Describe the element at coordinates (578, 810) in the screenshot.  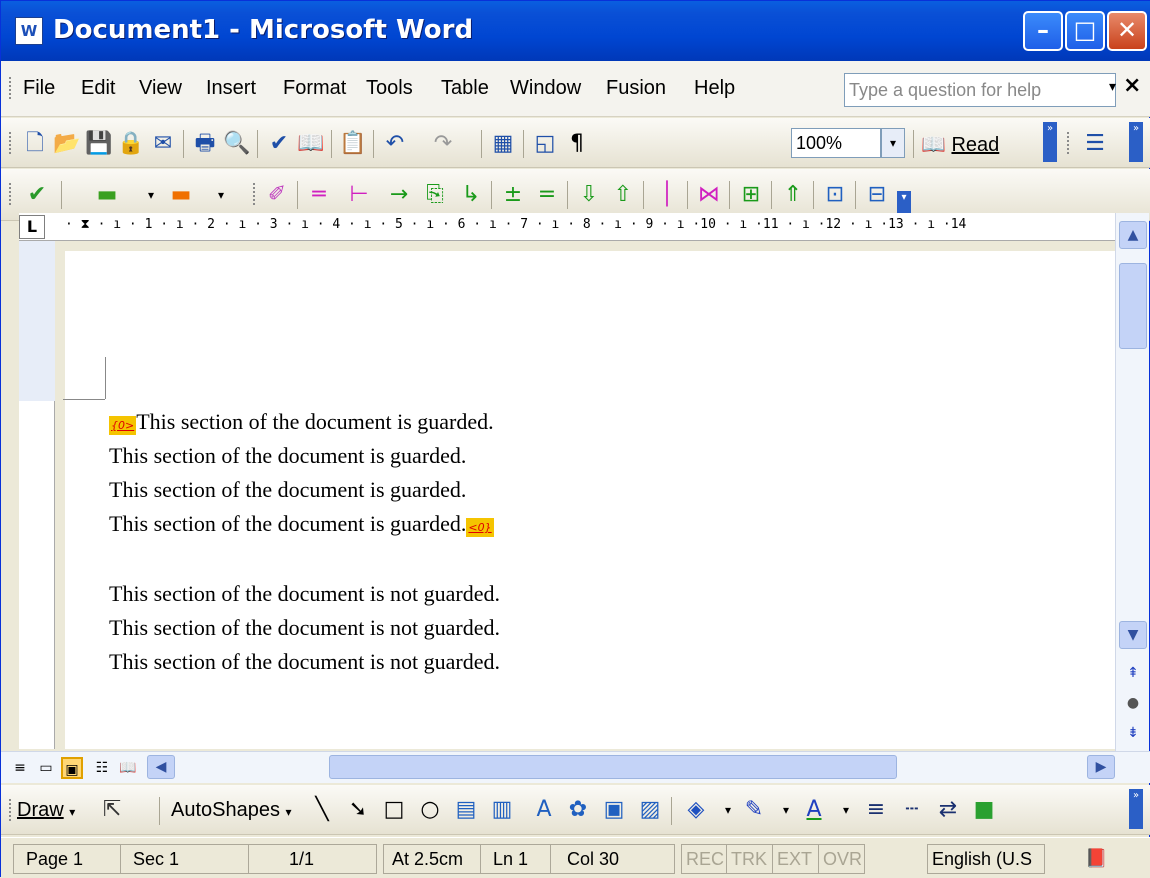
I see `diagram-icon: ✿` at that location.